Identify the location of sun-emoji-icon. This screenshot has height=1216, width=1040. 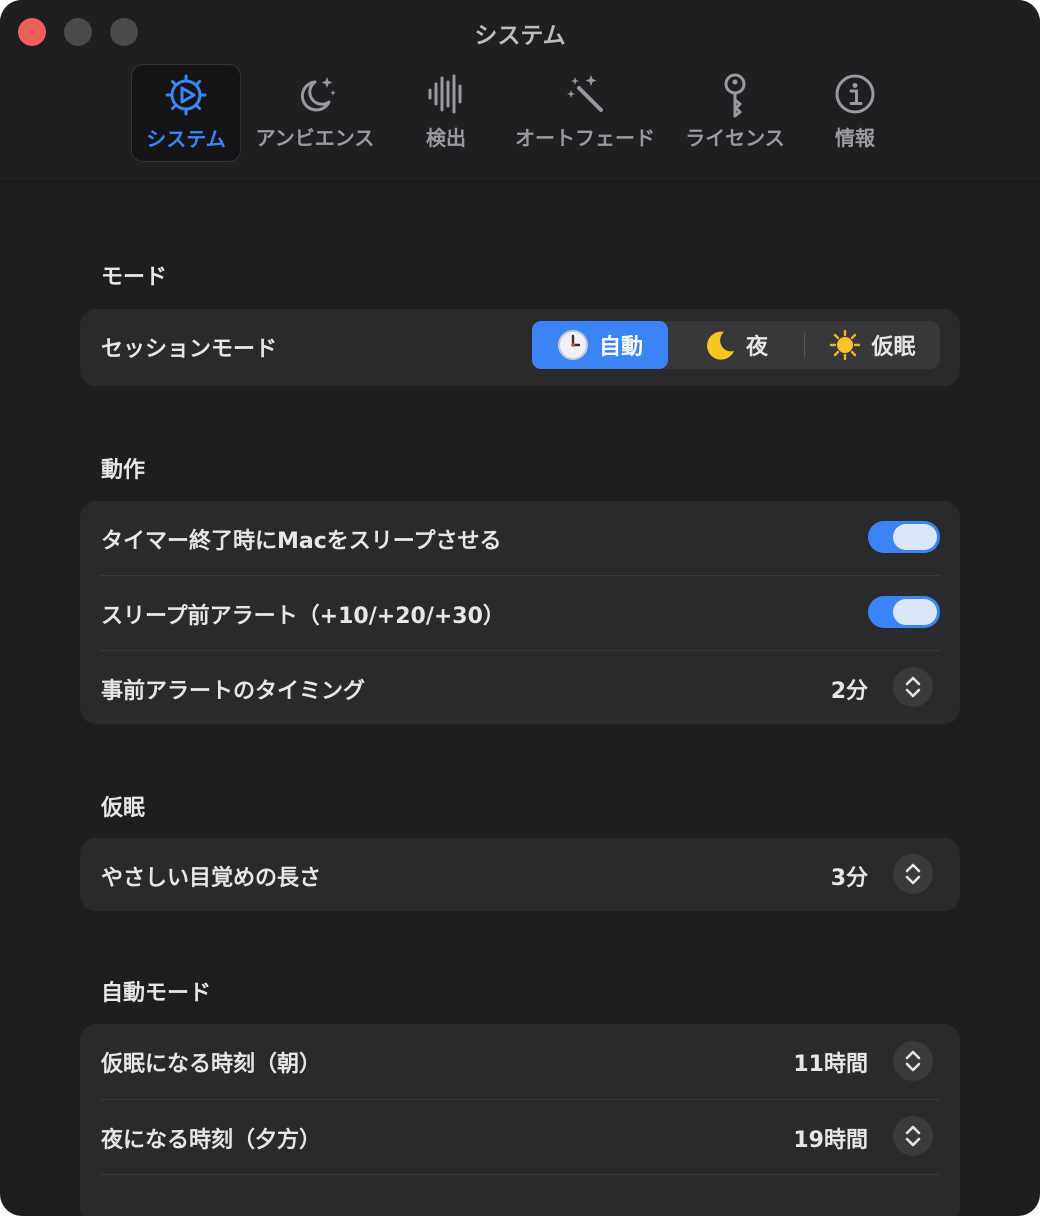
(845, 345).